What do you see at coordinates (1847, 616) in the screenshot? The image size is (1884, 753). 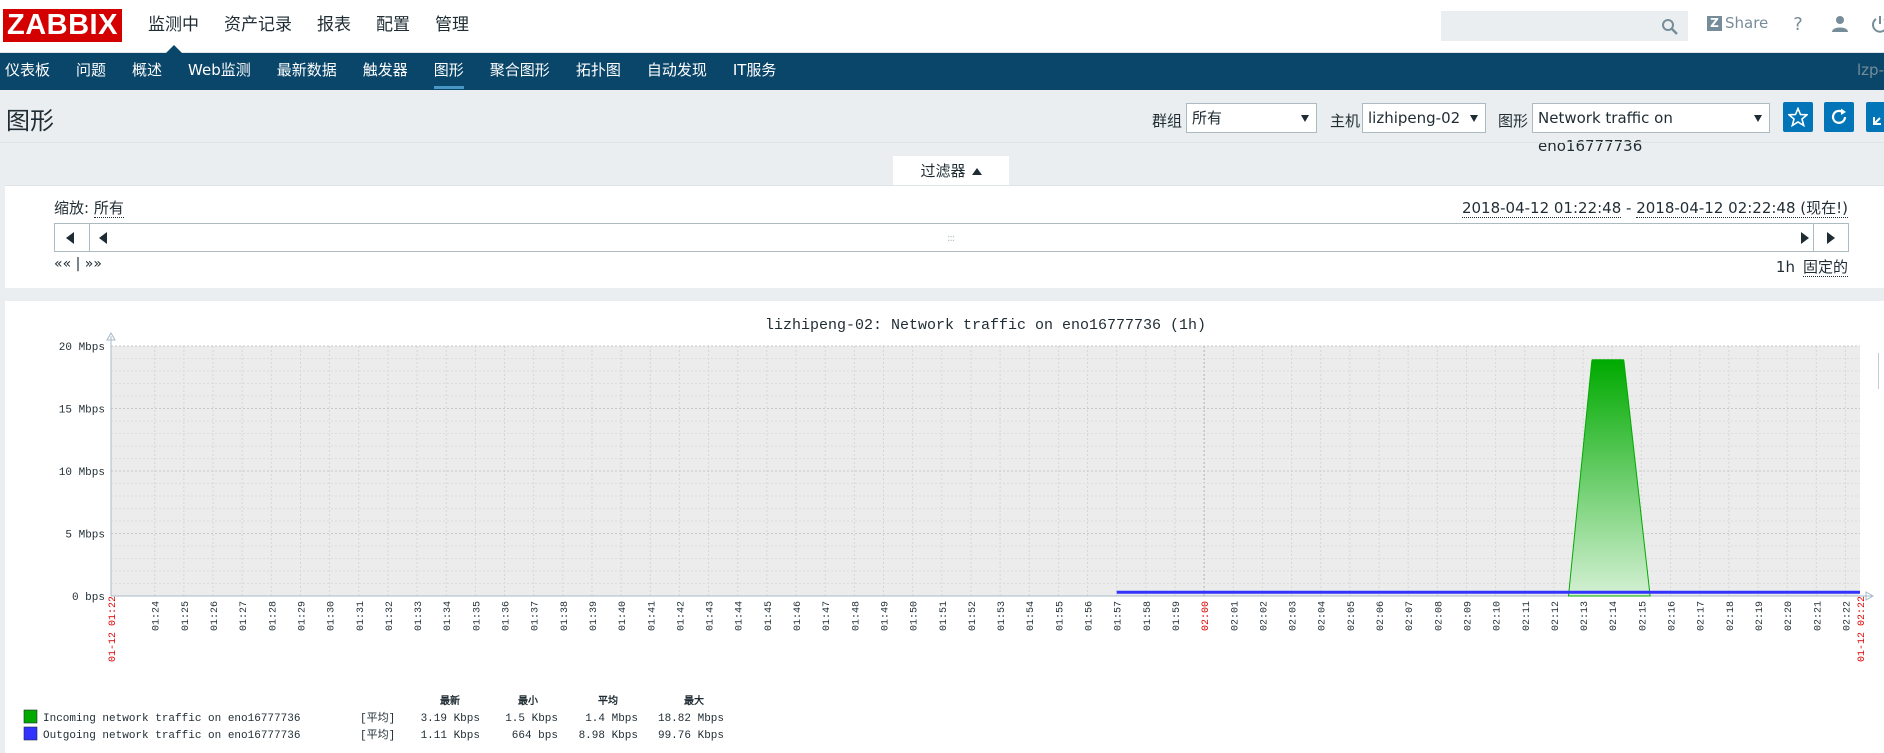 I see `x-tick-label: 02:22` at bounding box center [1847, 616].